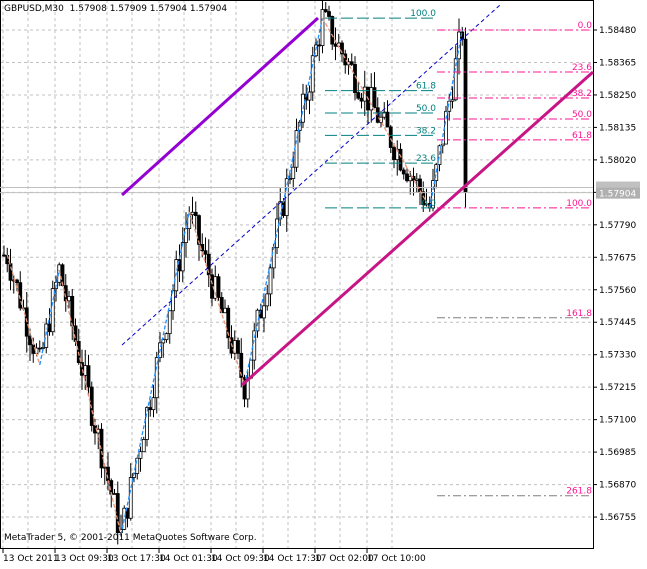  Describe the element at coordinates (292, 559) in the screenshot. I see `time-label: 14 Oct 17:30` at that location.